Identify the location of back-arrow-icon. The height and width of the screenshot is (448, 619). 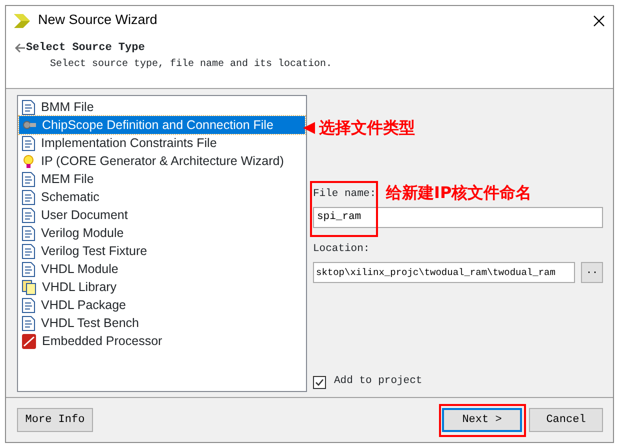
(20, 48).